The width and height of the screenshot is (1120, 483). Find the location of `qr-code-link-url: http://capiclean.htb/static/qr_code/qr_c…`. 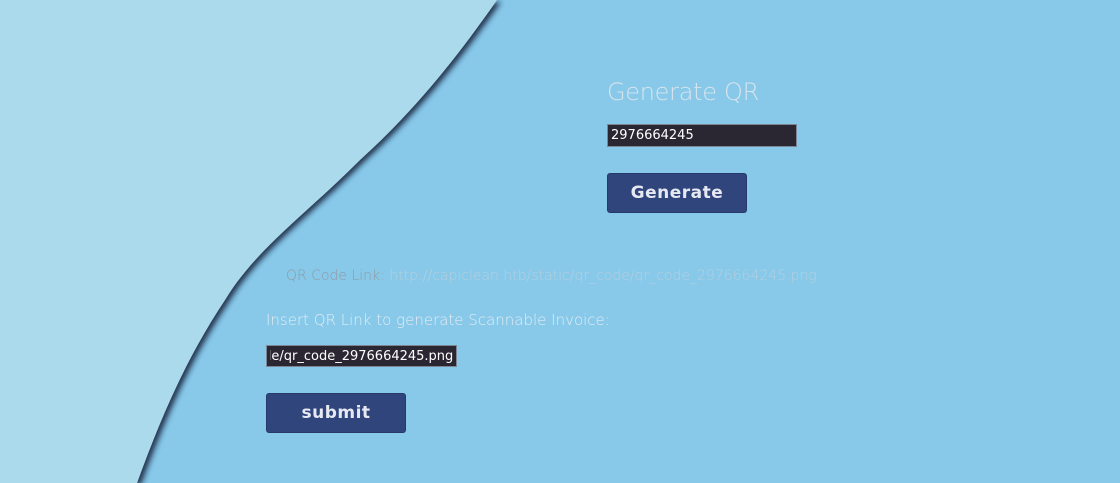

qr-code-link-url: http://capiclean.htb/static/qr_code/qr_c… is located at coordinates (602, 276).